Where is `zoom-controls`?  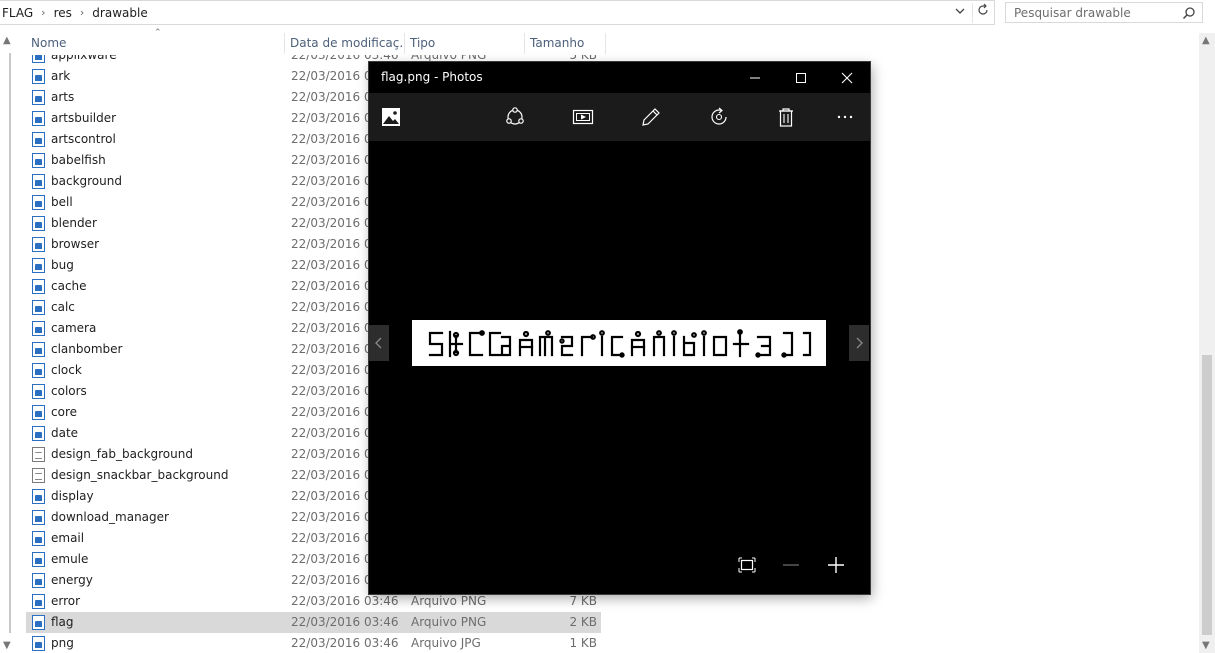 zoom-controls is located at coordinates (794, 565).